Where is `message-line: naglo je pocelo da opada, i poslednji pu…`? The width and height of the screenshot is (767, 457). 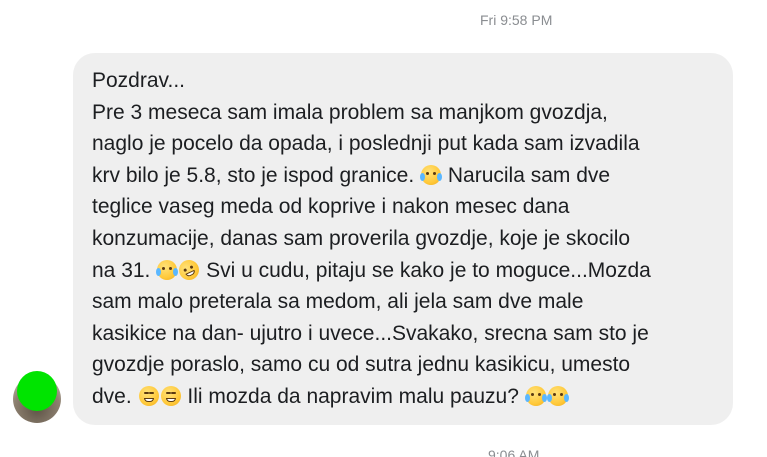
message-line: naglo je pocelo da opada, i poslednji pu… is located at coordinates (405, 144).